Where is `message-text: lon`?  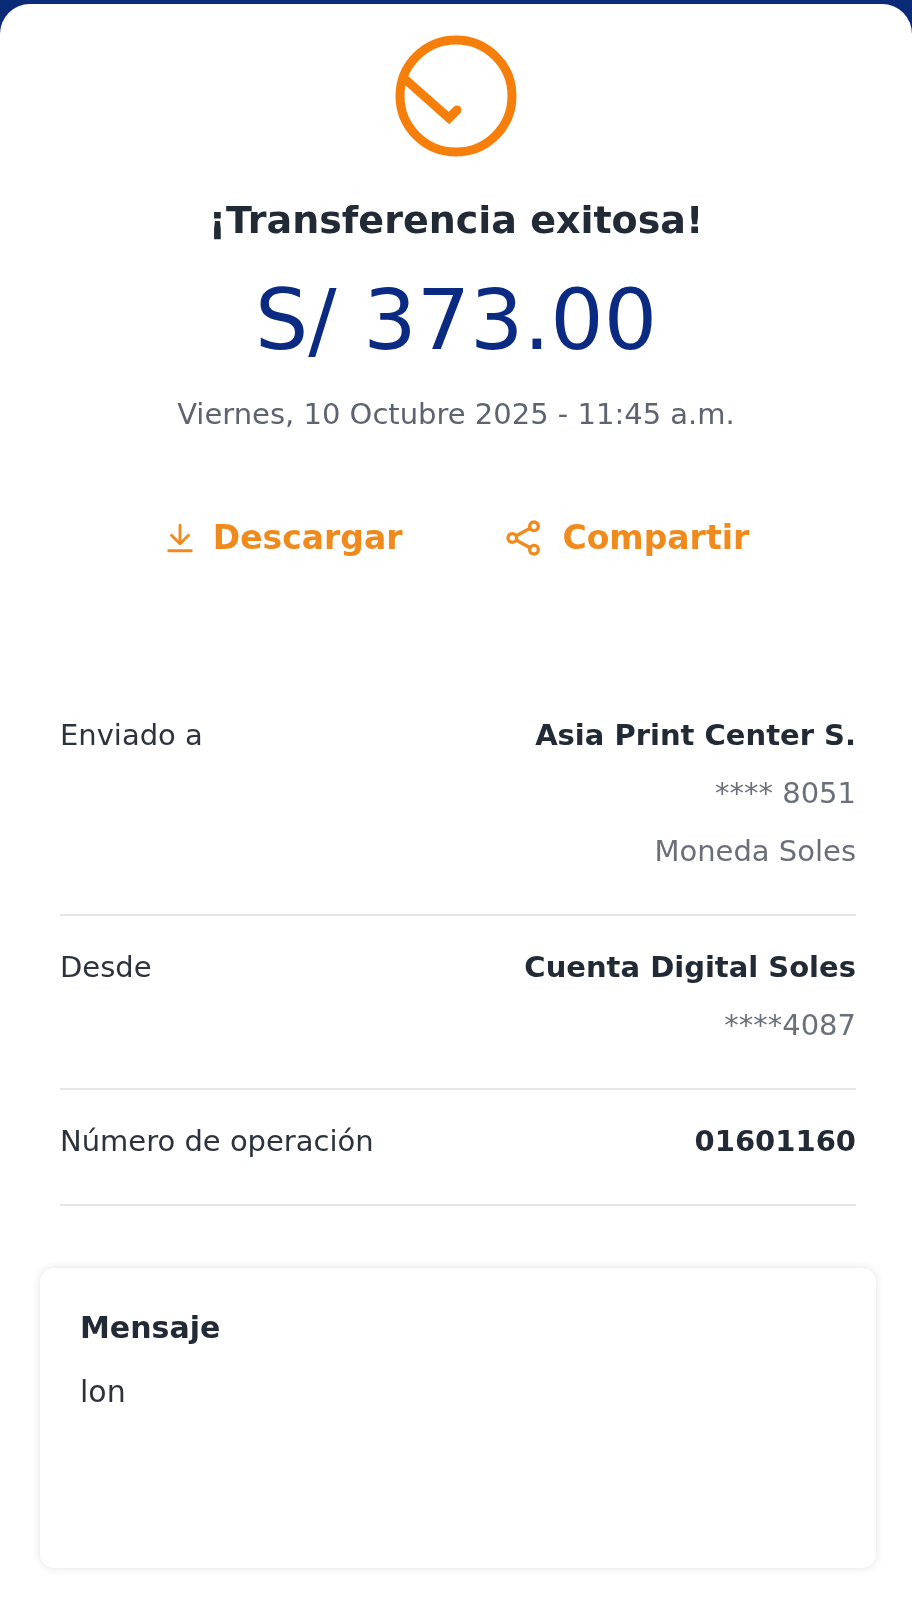
message-text: lon is located at coordinates (103, 1392).